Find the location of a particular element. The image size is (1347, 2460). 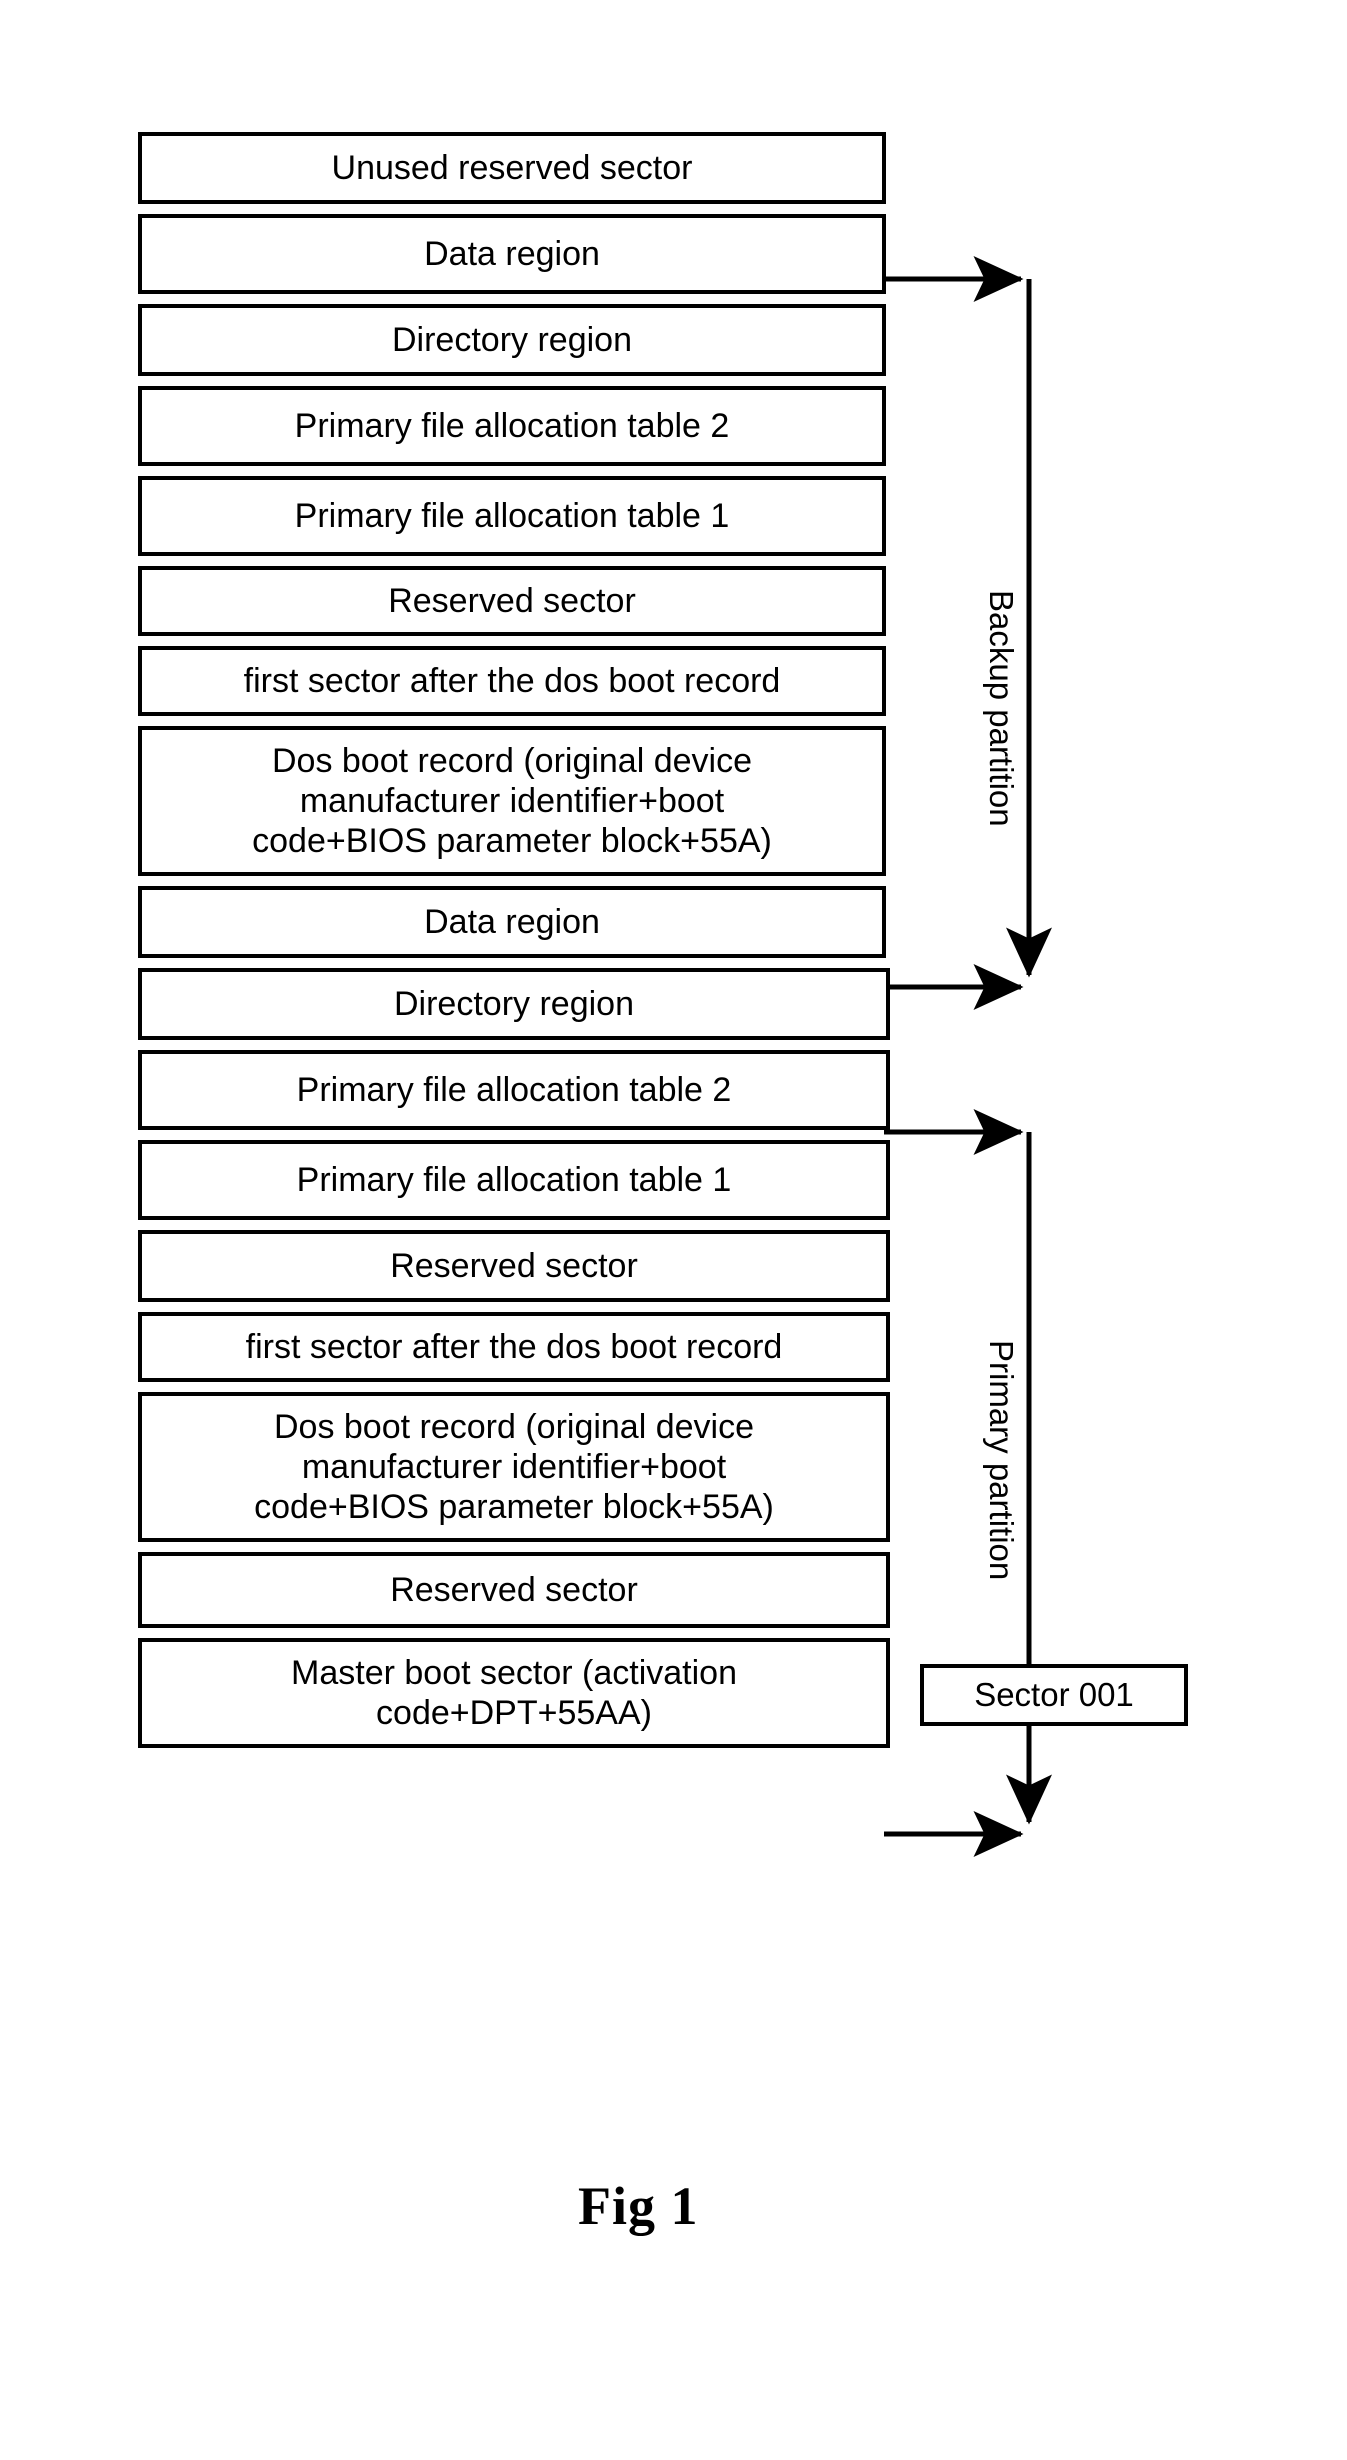

sector-box-unused-reserved-sector: Unused reserved sector is located at coordinates (512, 168).